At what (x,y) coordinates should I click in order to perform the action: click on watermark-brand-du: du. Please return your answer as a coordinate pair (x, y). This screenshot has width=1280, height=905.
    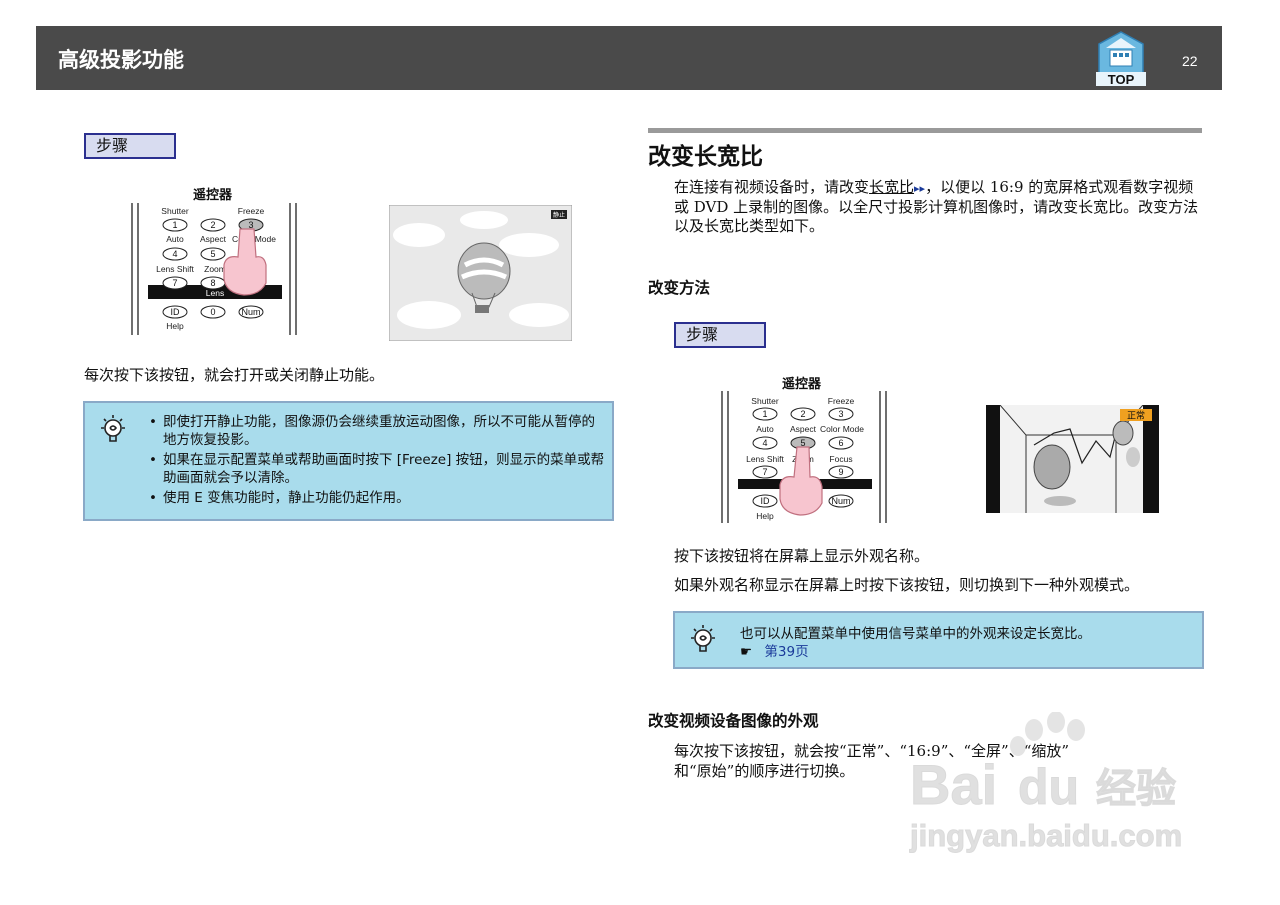
    Looking at the image, I should click on (1048, 787).